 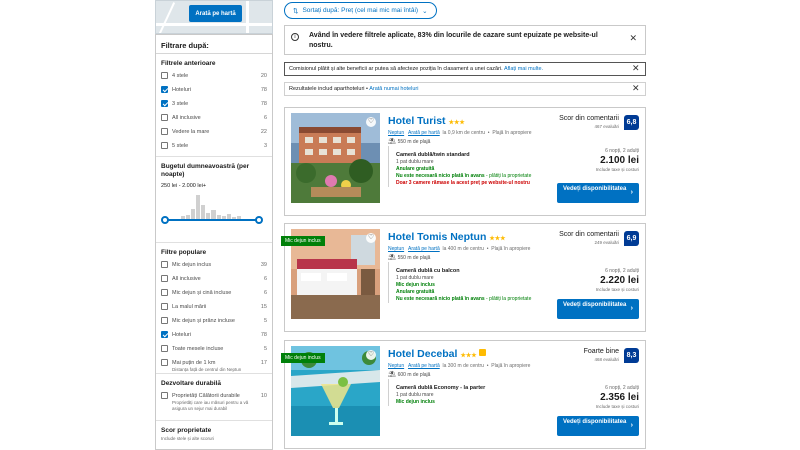 What do you see at coordinates (335, 158) in the screenshot?
I see `hotel-photo: ♡` at bounding box center [335, 158].